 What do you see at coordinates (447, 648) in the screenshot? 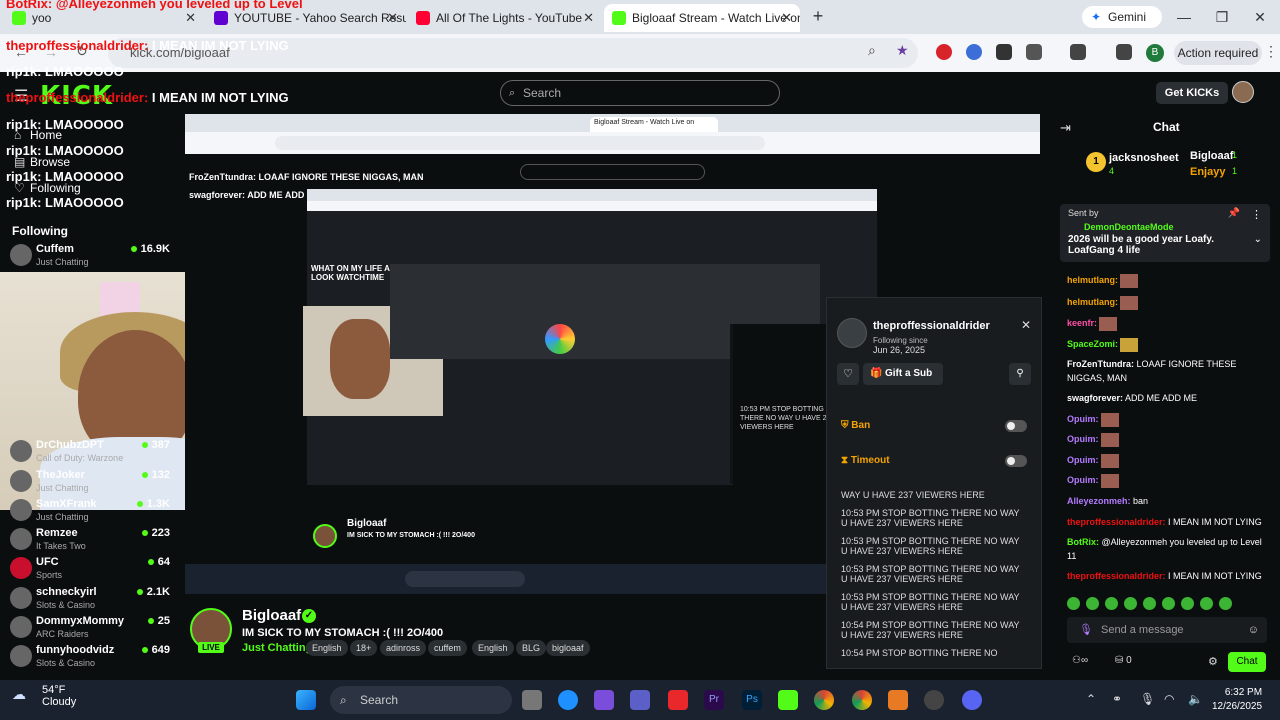
I see `stream-tag: cuffem` at bounding box center [447, 648].